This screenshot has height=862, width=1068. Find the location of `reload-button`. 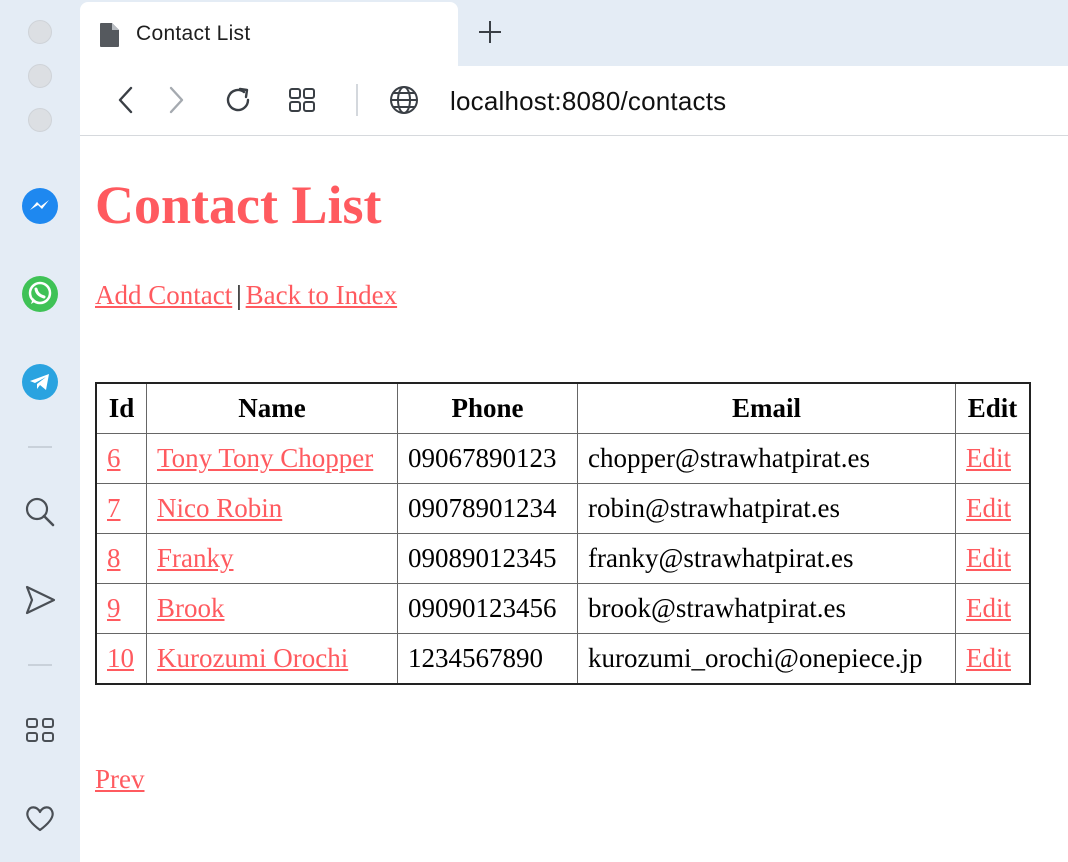

reload-button is located at coordinates (238, 100).